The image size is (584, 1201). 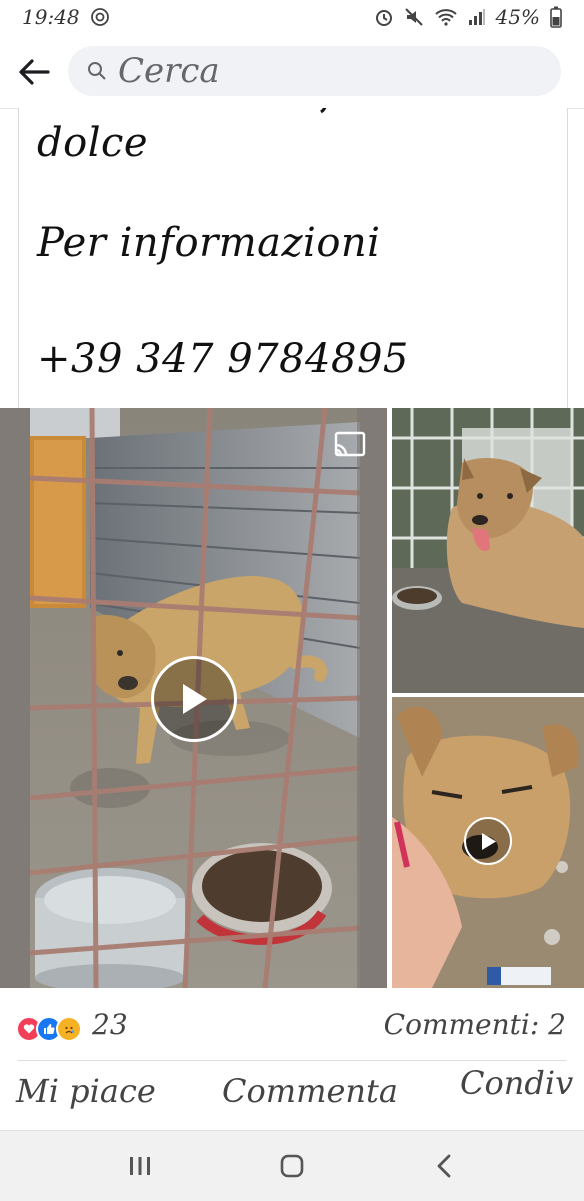 What do you see at coordinates (477, 17) in the screenshot?
I see `signal-icon` at bounding box center [477, 17].